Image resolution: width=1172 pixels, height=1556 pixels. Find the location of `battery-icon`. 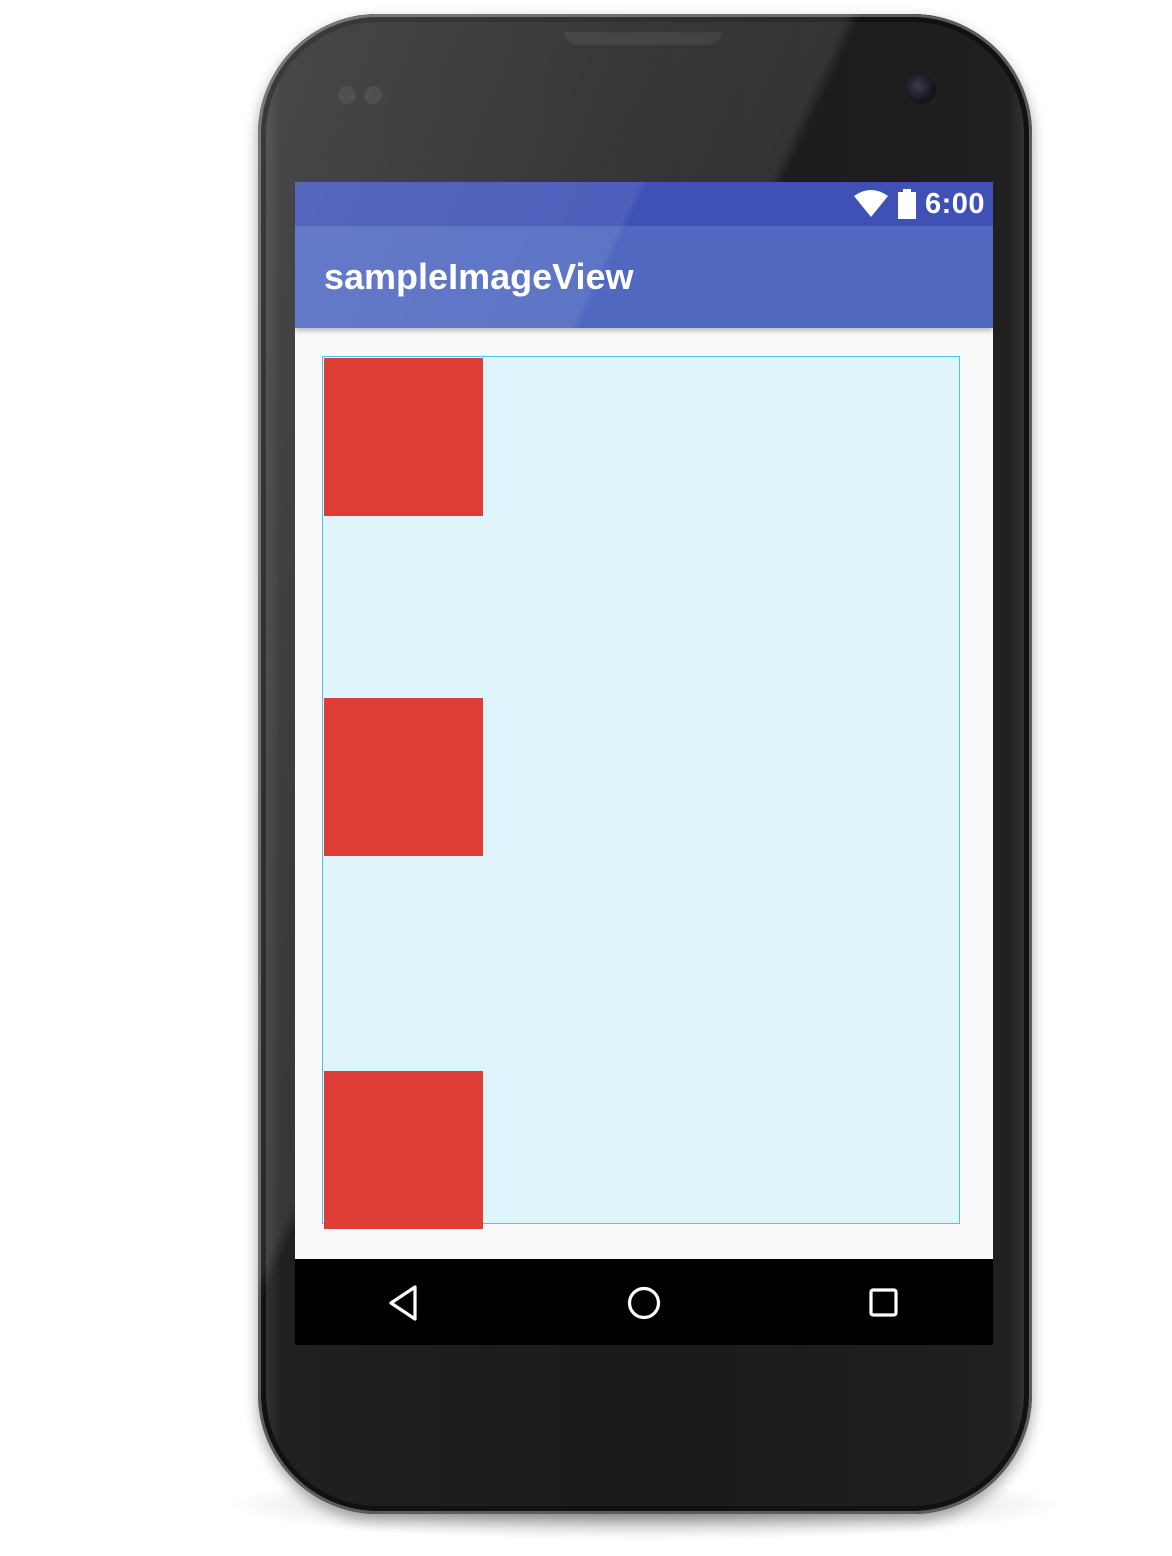

battery-icon is located at coordinates (906, 204).